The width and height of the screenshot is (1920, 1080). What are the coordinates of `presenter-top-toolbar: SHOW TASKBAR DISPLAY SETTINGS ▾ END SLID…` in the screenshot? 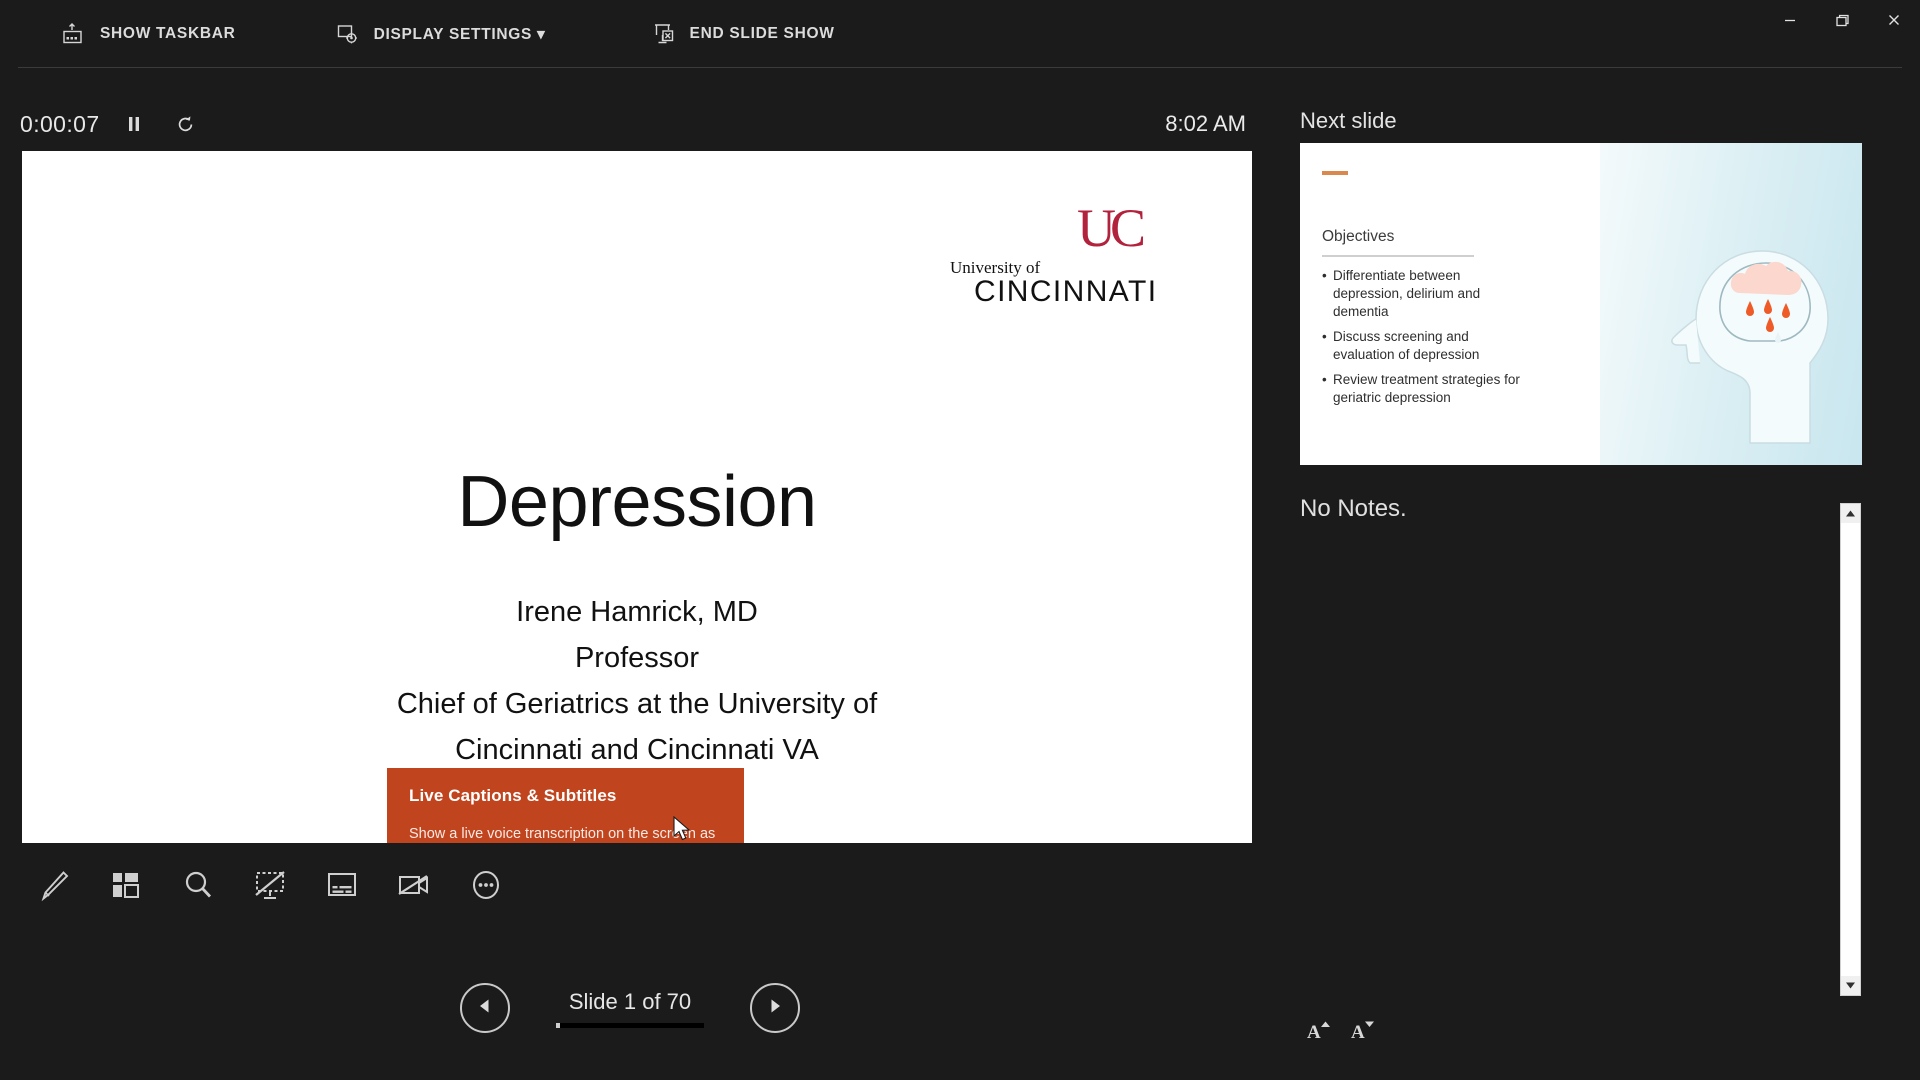 It's located at (960, 34).